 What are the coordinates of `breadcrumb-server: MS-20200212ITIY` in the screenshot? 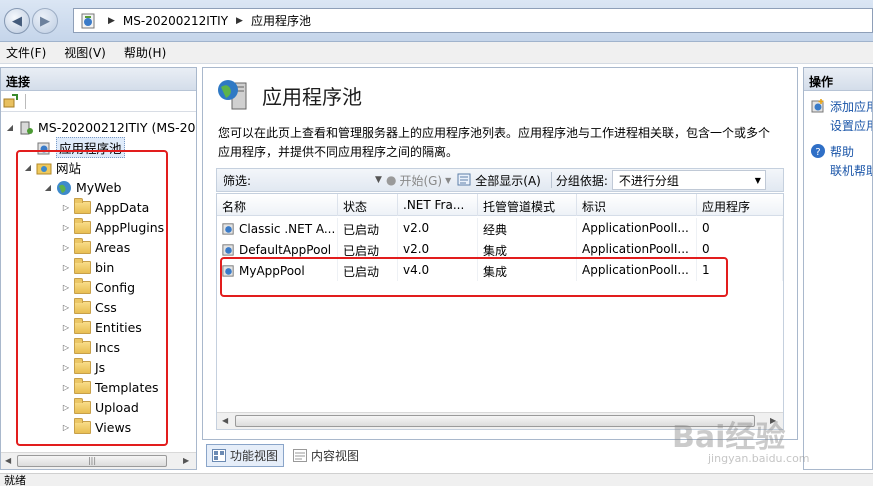 It's located at (175, 21).